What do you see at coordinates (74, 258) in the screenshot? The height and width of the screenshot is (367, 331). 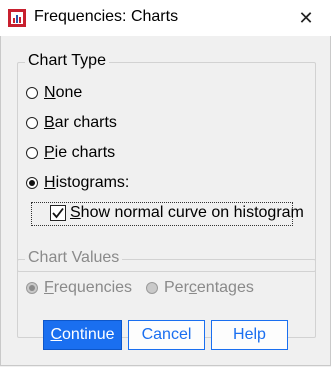 I see `chart-values-label: Chart Values` at bounding box center [74, 258].